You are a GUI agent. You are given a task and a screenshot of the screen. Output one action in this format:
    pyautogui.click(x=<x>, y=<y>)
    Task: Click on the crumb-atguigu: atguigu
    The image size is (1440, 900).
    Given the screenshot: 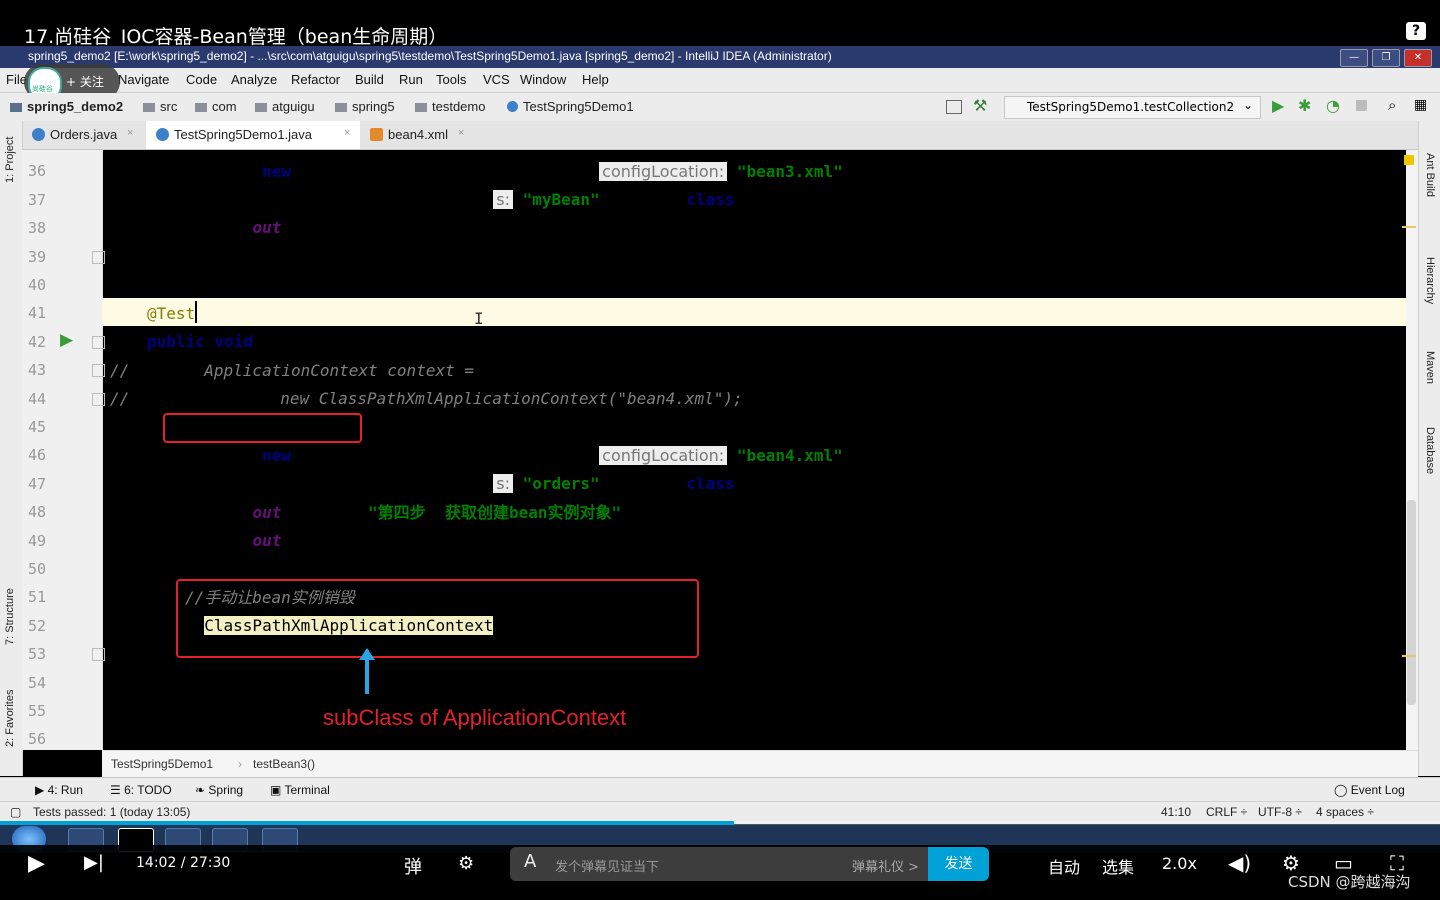 What is the action you would take?
    pyautogui.click(x=285, y=106)
    